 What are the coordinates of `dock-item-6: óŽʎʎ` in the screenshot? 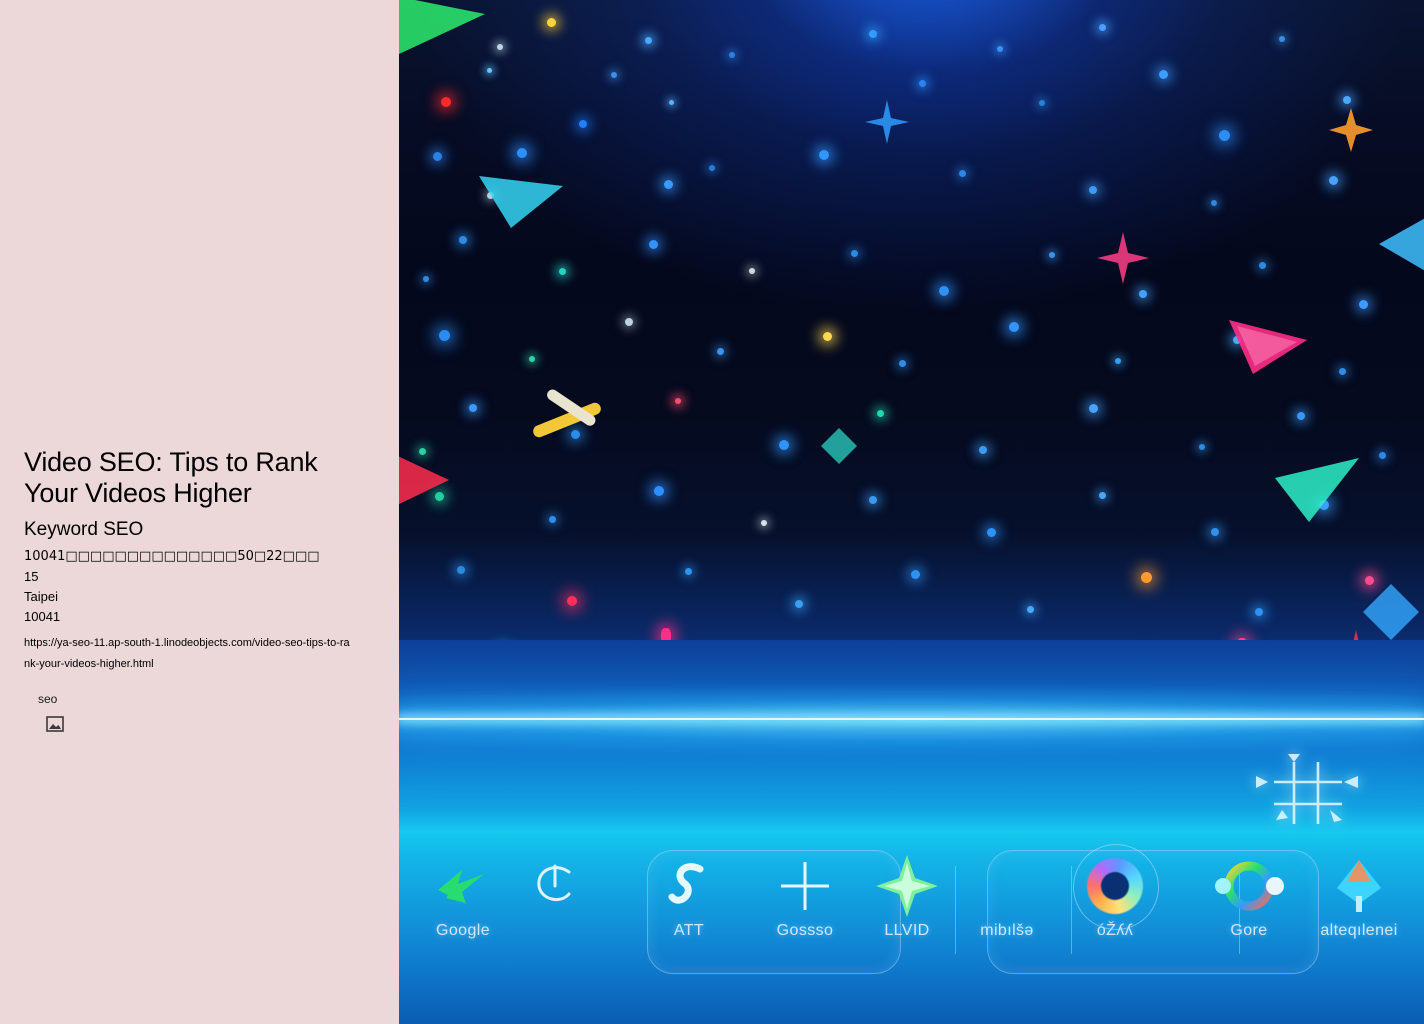 It's located at (1115, 892).